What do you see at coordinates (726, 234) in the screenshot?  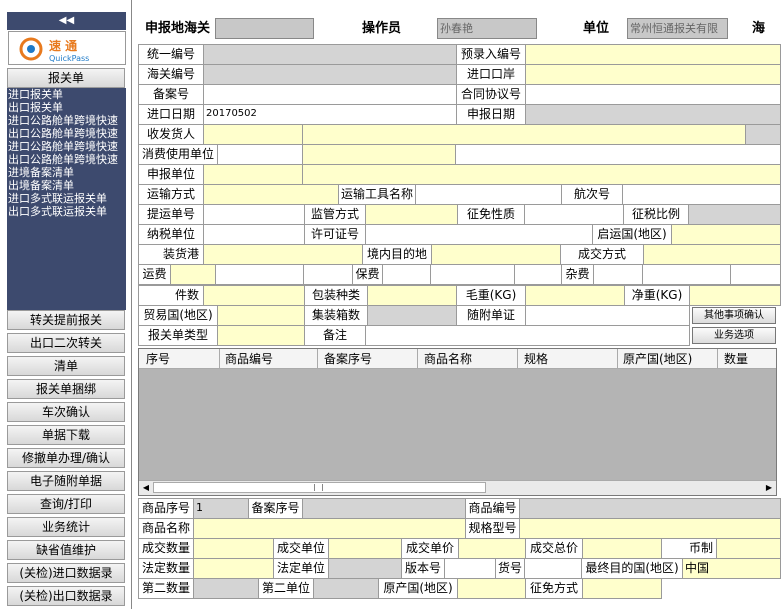 I see `origin-country-input` at bounding box center [726, 234].